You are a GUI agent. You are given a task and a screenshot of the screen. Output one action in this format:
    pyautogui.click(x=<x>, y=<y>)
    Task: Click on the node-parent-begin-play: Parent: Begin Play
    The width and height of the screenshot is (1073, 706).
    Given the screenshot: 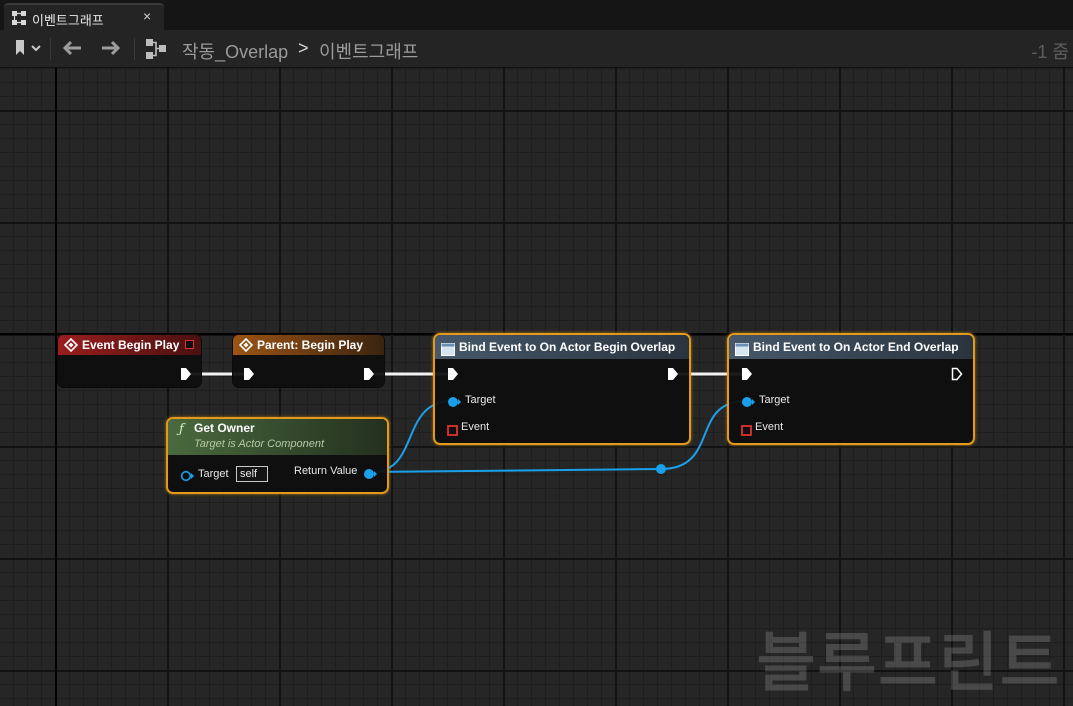 What is the action you would take?
    pyautogui.click(x=308, y=361)
    